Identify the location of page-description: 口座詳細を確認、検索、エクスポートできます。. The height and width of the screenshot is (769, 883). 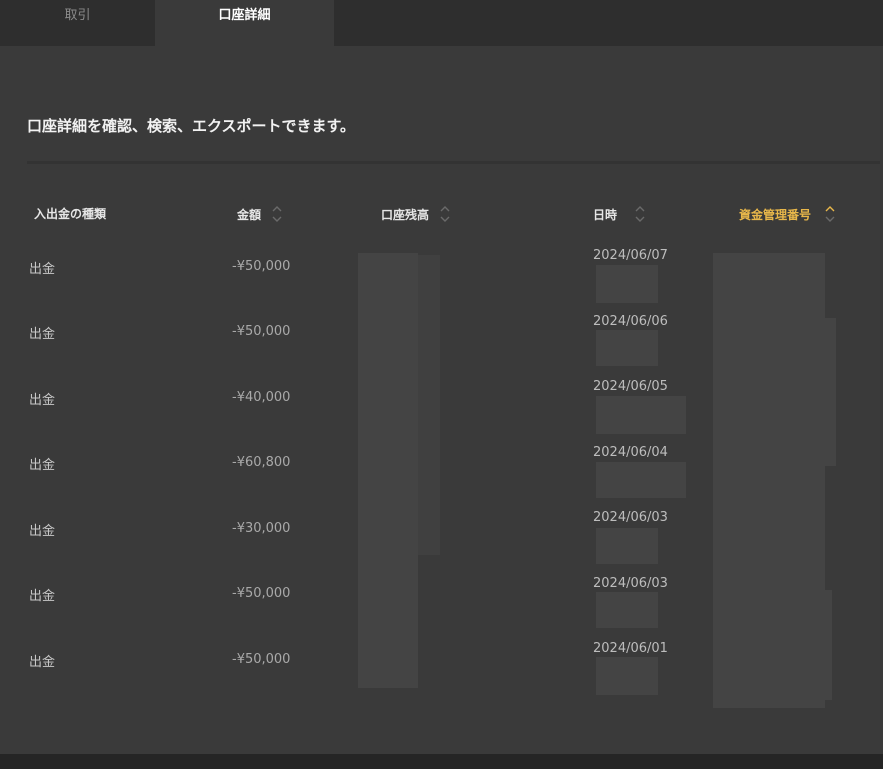
(191, 126).